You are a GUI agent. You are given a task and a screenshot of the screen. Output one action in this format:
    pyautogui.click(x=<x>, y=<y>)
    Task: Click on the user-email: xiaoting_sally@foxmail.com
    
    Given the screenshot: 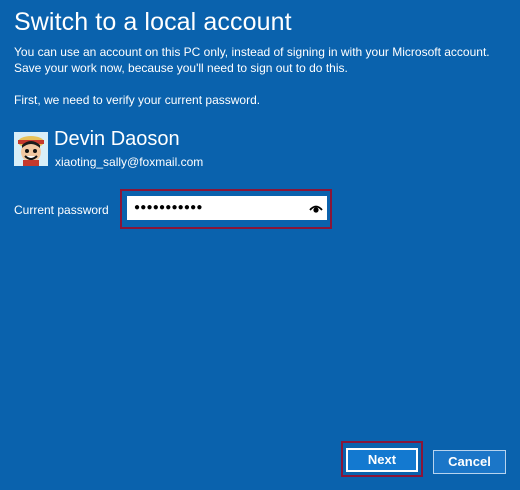 What is the action you would take?
    pyautogui.click(x=129, y=162)
    